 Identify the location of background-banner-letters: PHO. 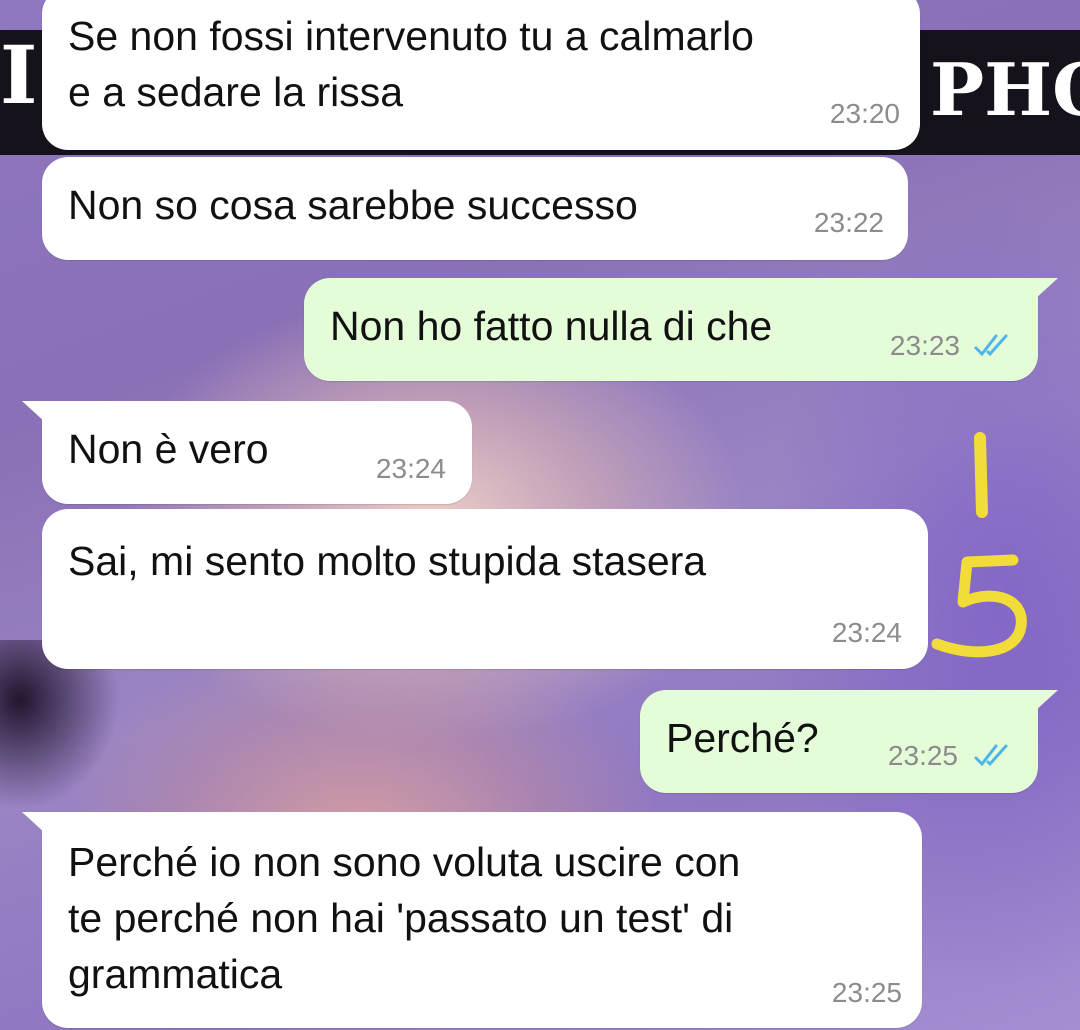
(1005, 90).